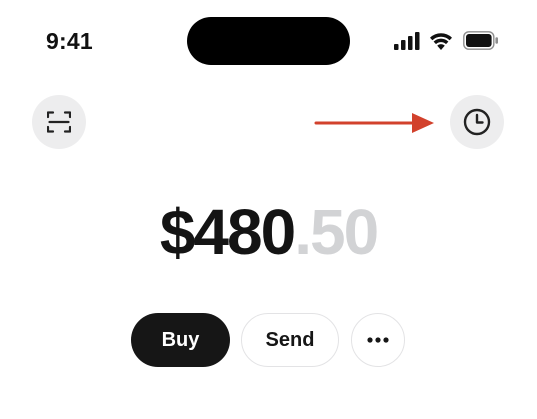 Image resolution: width=537 pixels, height=419 pixels. What do you see at coordinates (407, 43) in the screenshot?
I see `cellular-signal-icon` at bounding box center [407, 43].